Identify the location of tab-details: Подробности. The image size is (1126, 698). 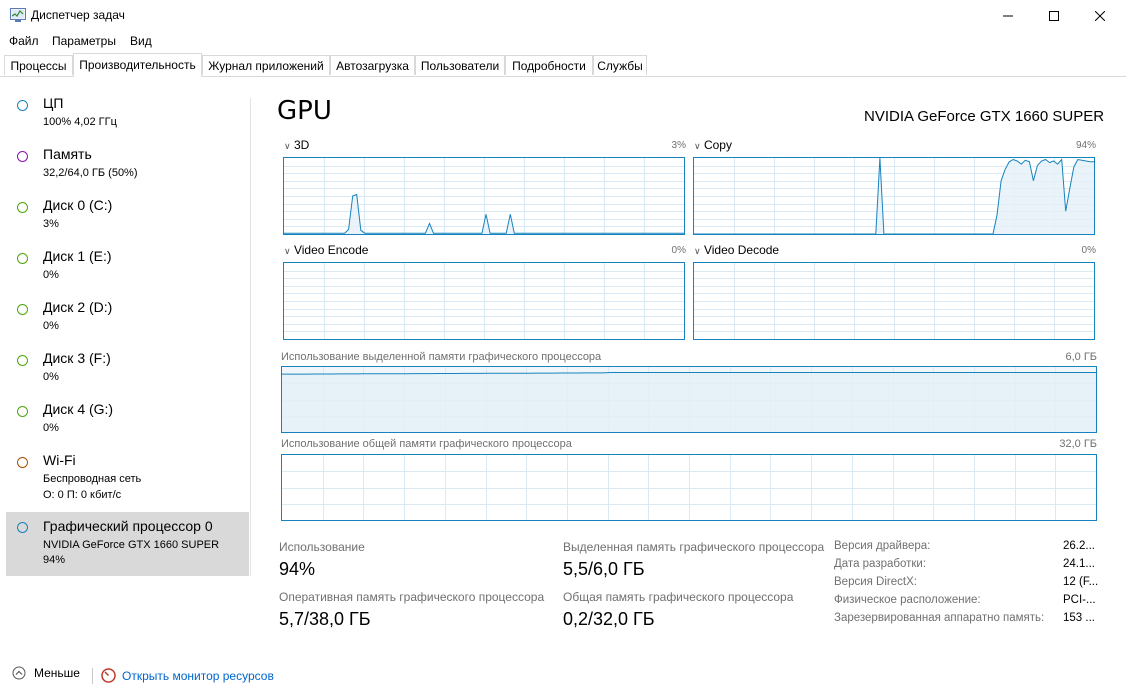
(549, 65).